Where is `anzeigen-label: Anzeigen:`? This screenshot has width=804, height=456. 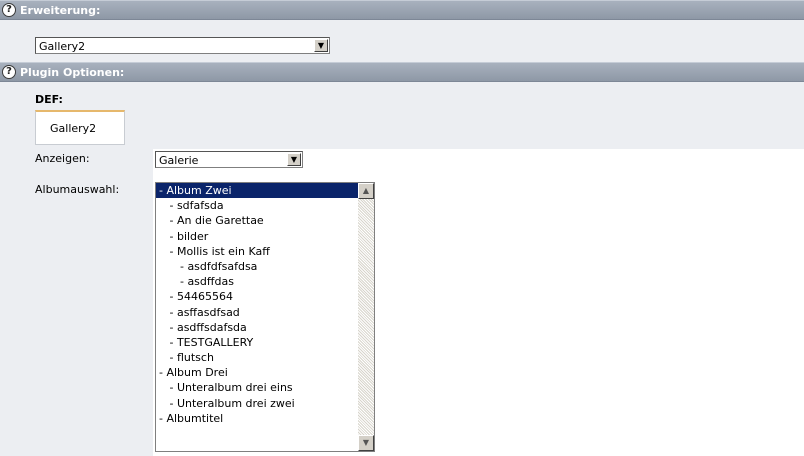 anzeigen-label: Anzeigen: is located at coordinates (62, 158).